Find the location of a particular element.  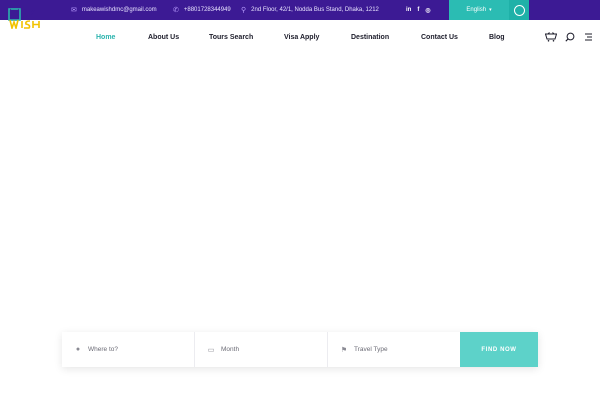

where-placeholder: Where to? is located at coordinates (103, 349).